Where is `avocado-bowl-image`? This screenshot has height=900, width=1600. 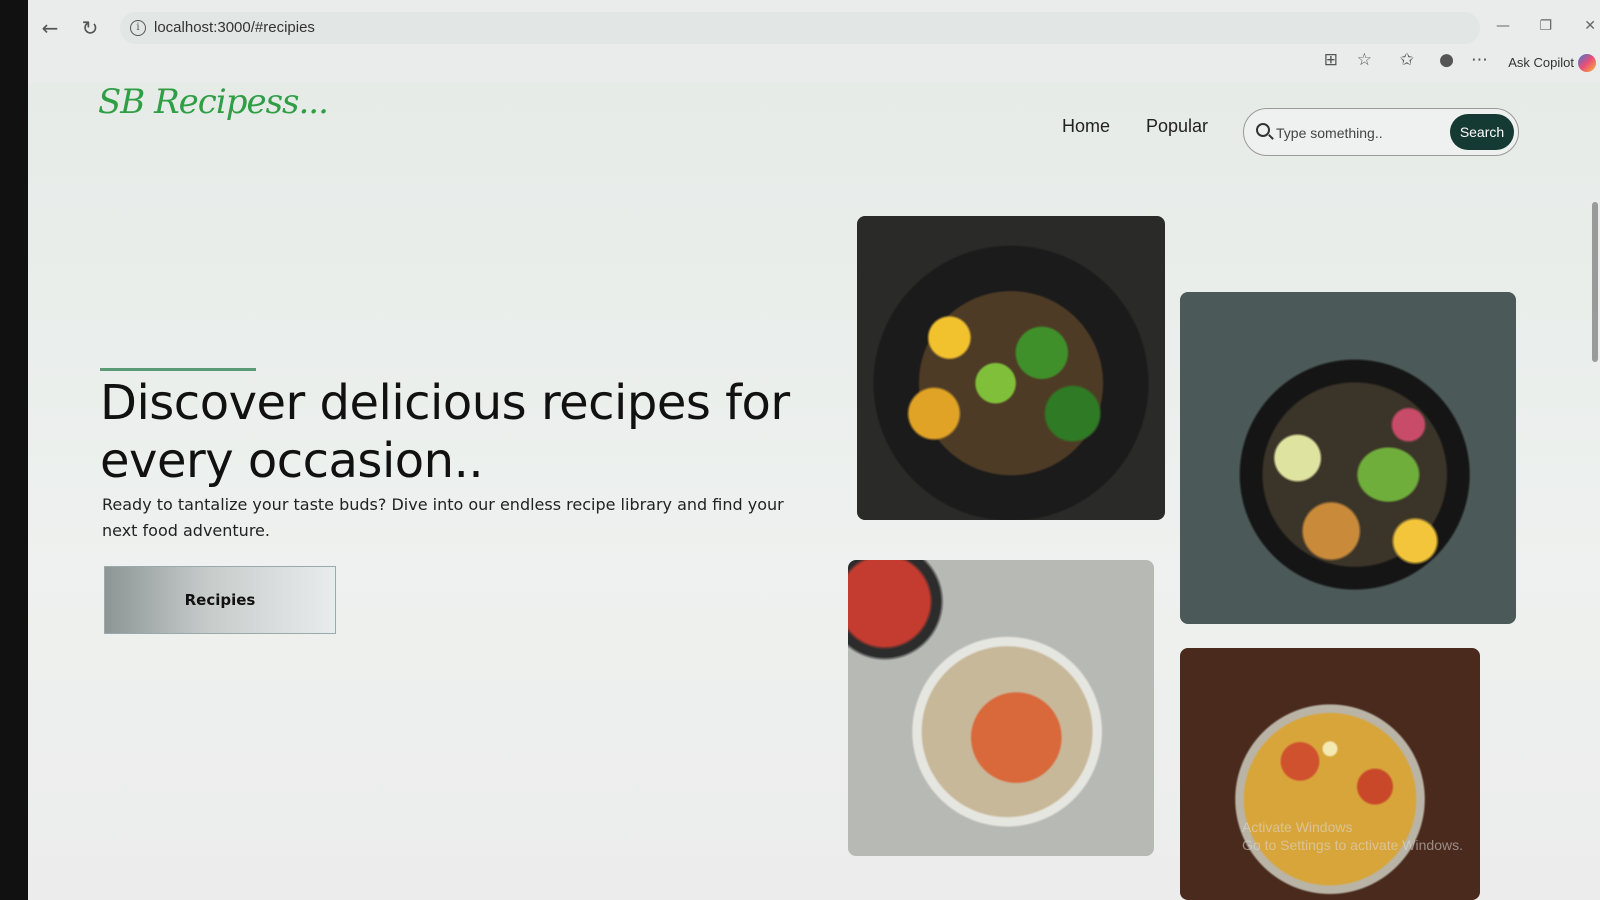
avocado-bowl-image is located at coordinates (1348, 458).